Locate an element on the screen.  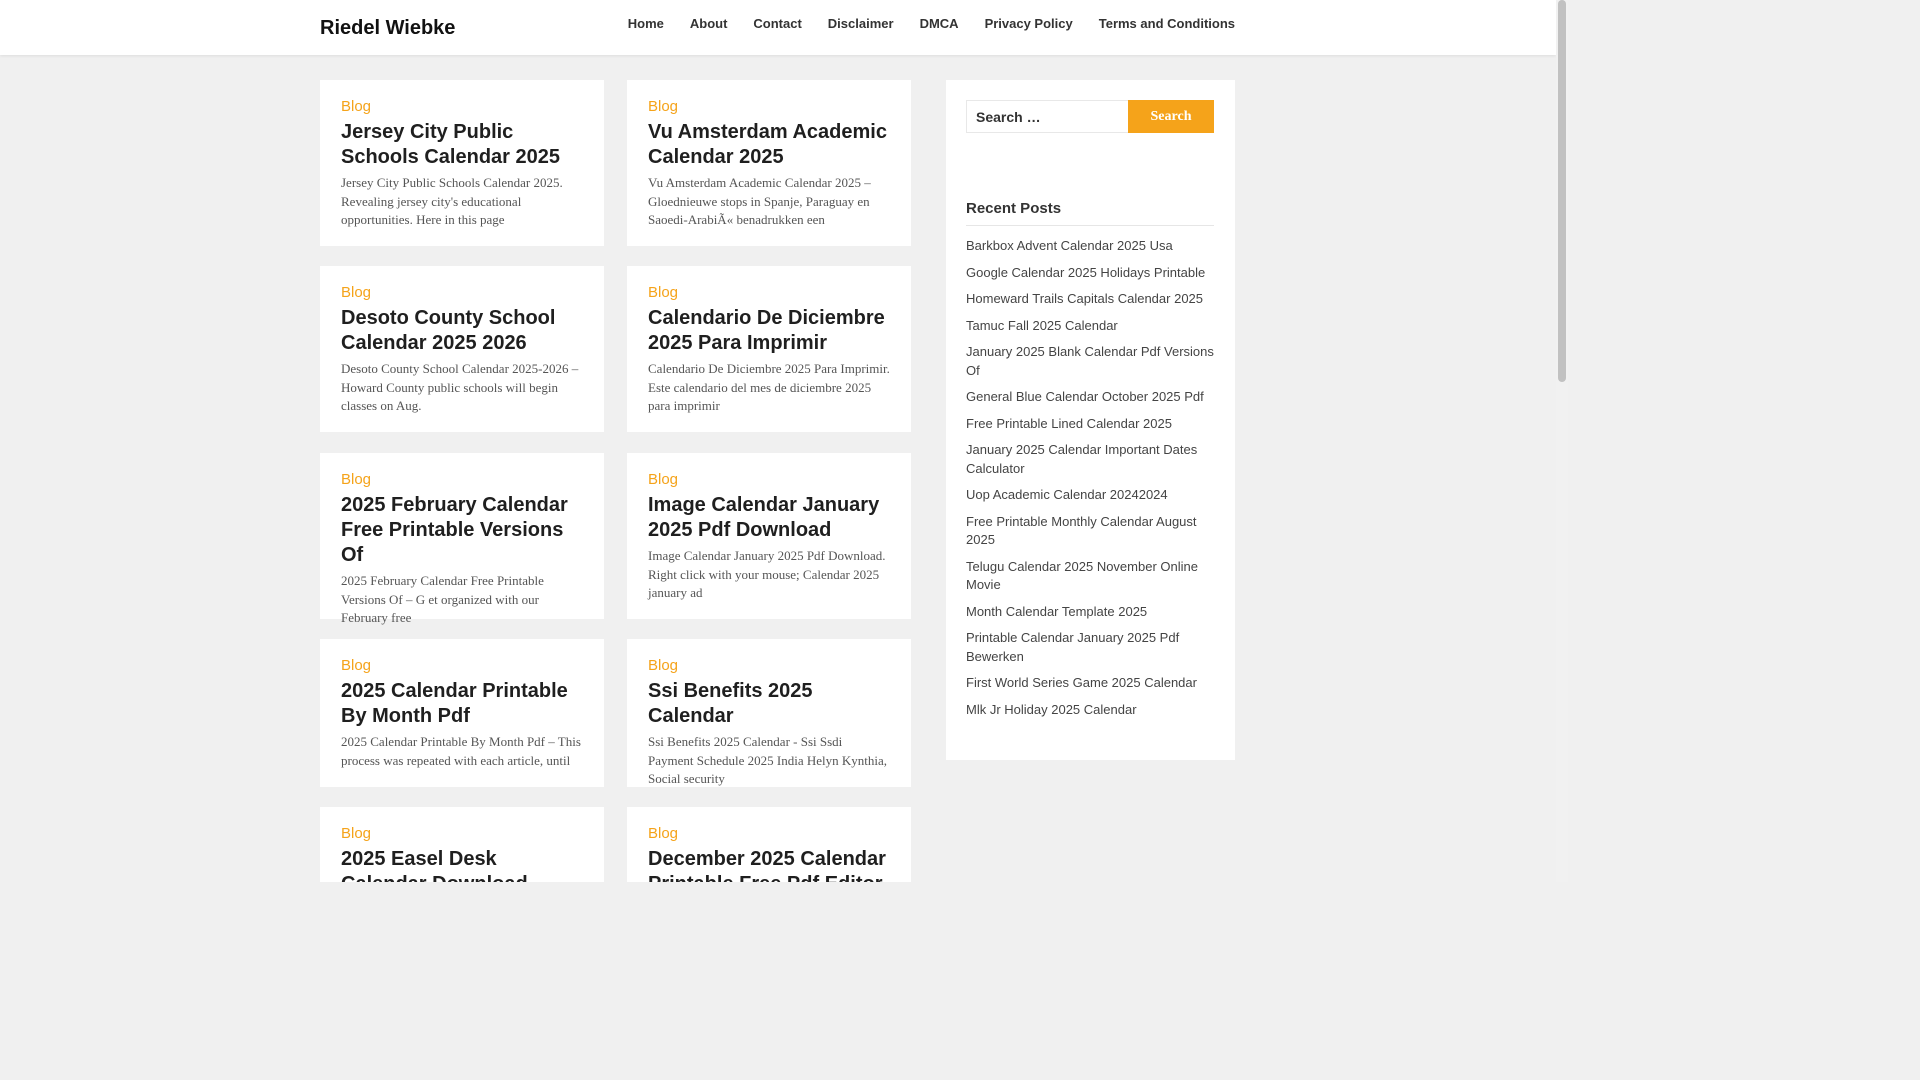
list-item: First World Series Game 2025 Calendar is located at coordinates (1090, 683).